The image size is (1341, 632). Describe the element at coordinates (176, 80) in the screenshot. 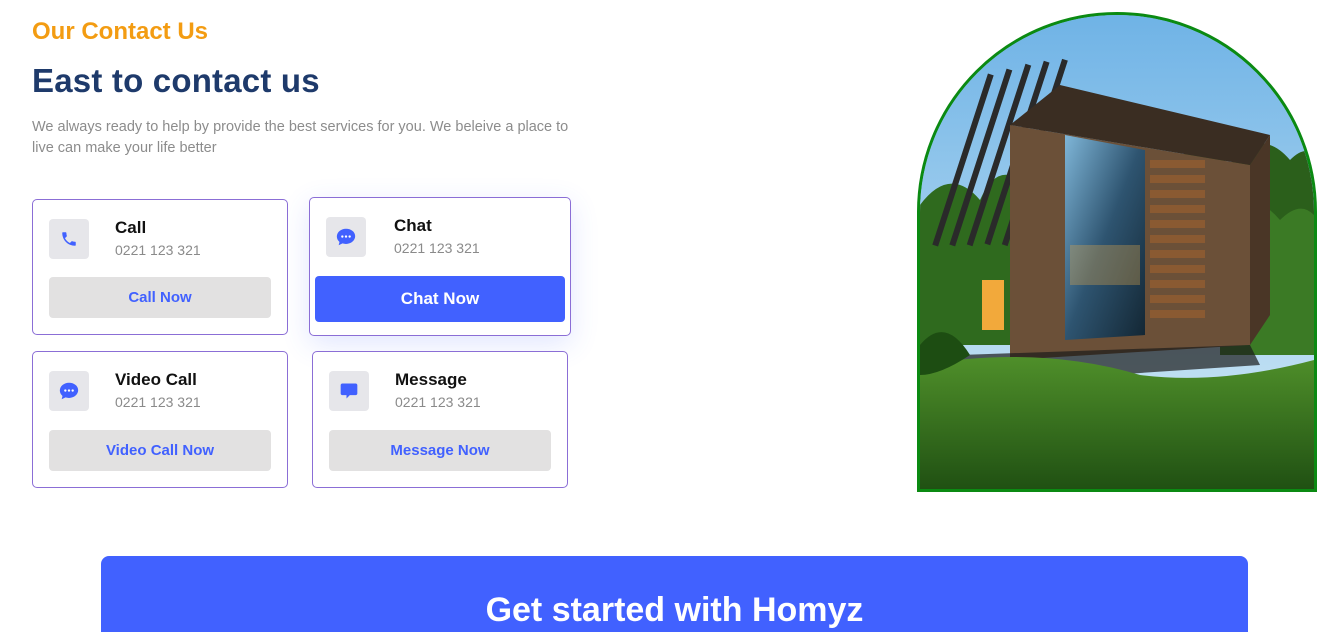

I see `section-headline: East to contact us` at that location.